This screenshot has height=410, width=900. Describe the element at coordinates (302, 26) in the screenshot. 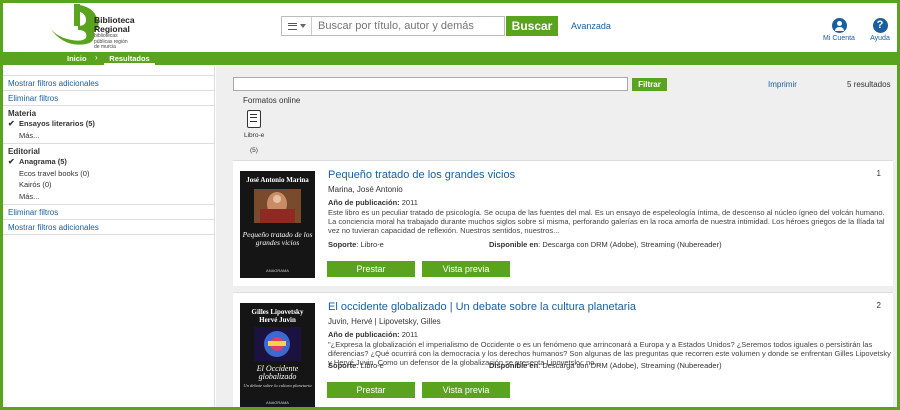

I see `chevron-down-icon` at that location.